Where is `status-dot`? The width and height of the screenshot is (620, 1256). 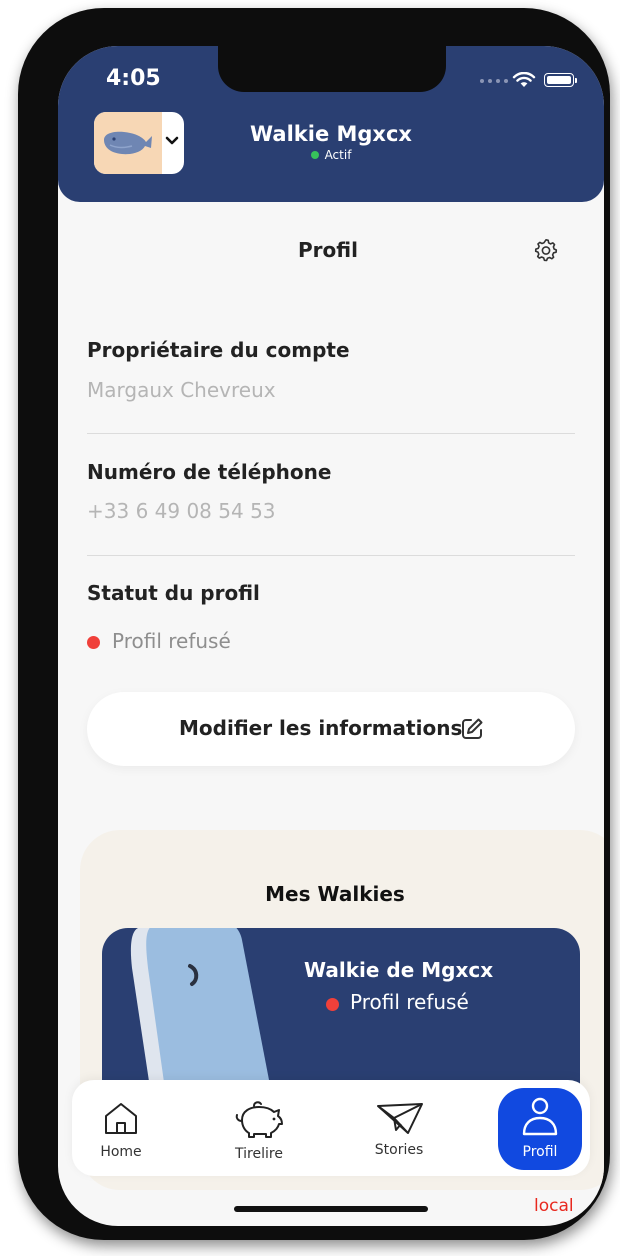 status-dot is located at coordinates (314, 154).